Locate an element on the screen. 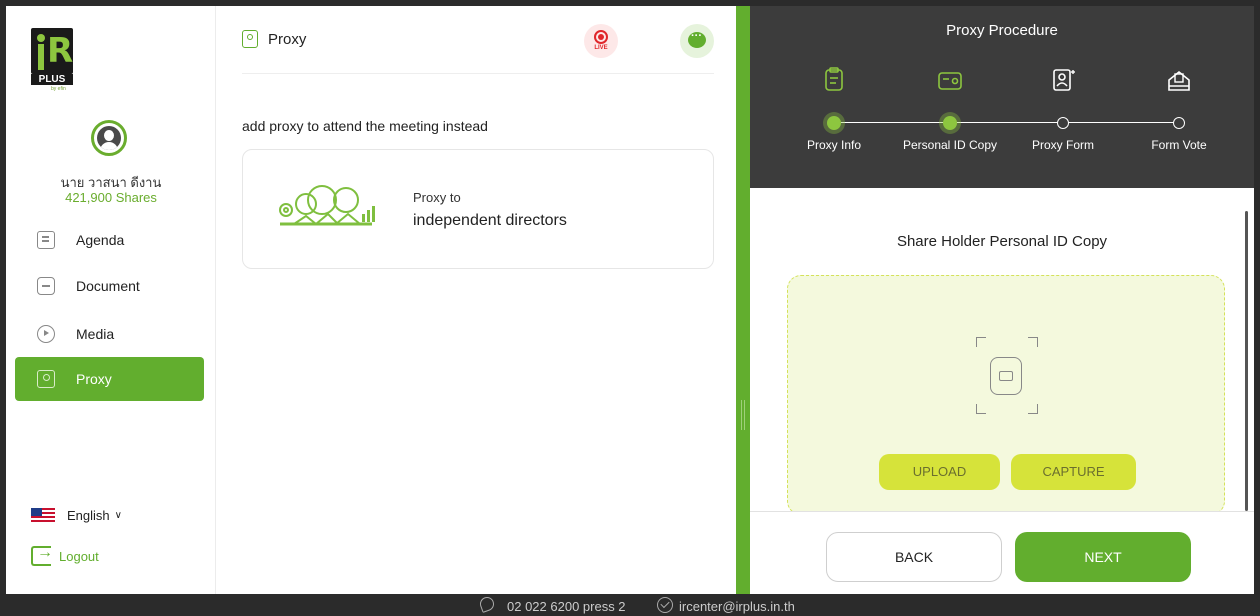 The image size is (1260, 616). splitter-grip is located at coordinates (743, 415).